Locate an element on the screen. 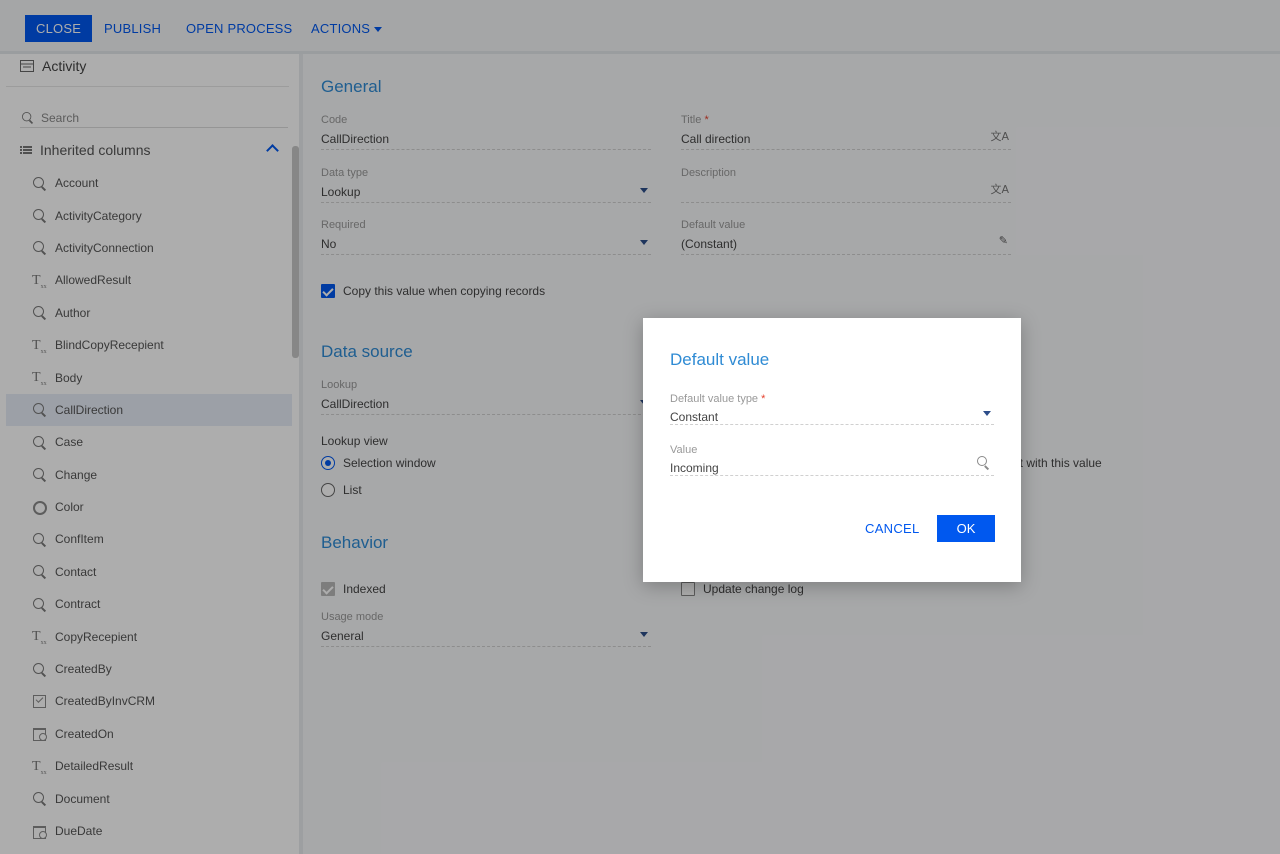 This screenshot has width=1280, height=854. default-value-type-label: Default value type * is located at coordinates (718, 399).